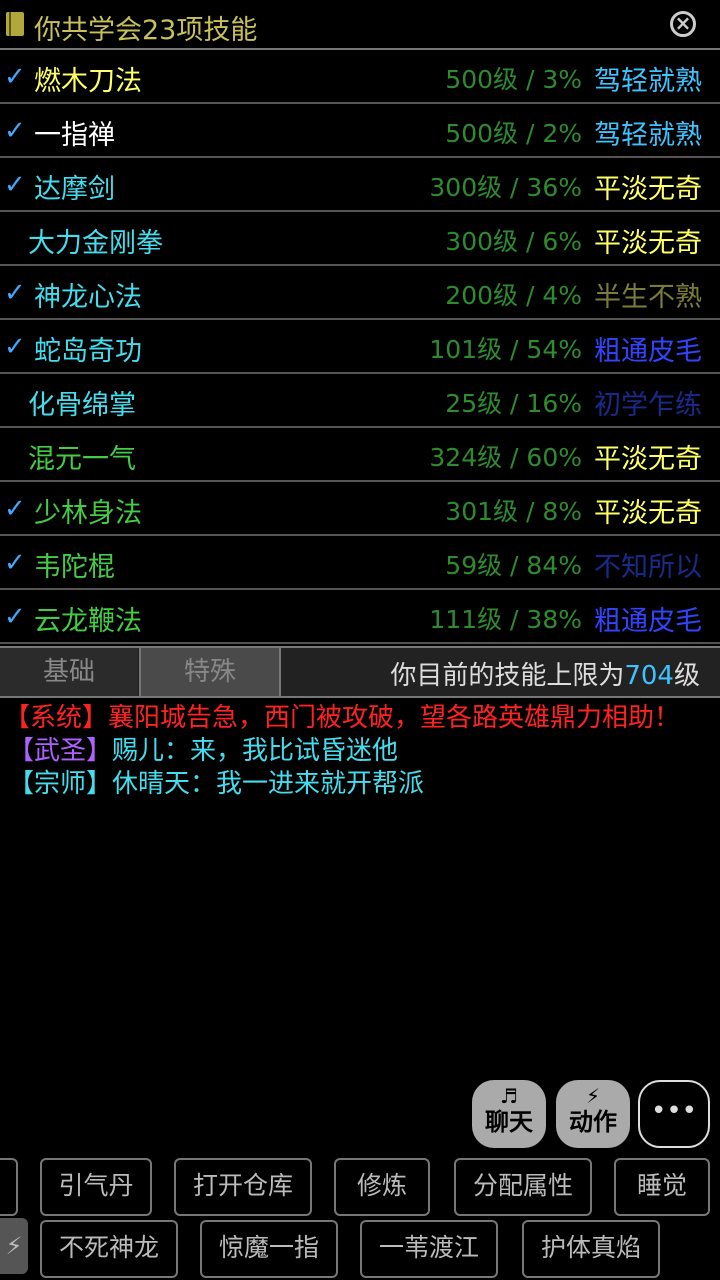 This screenshot has width=720, height=1280. I want to click on chat-message: 【宗师】休晴天：我一进来就开帮派, so click(360, 784).